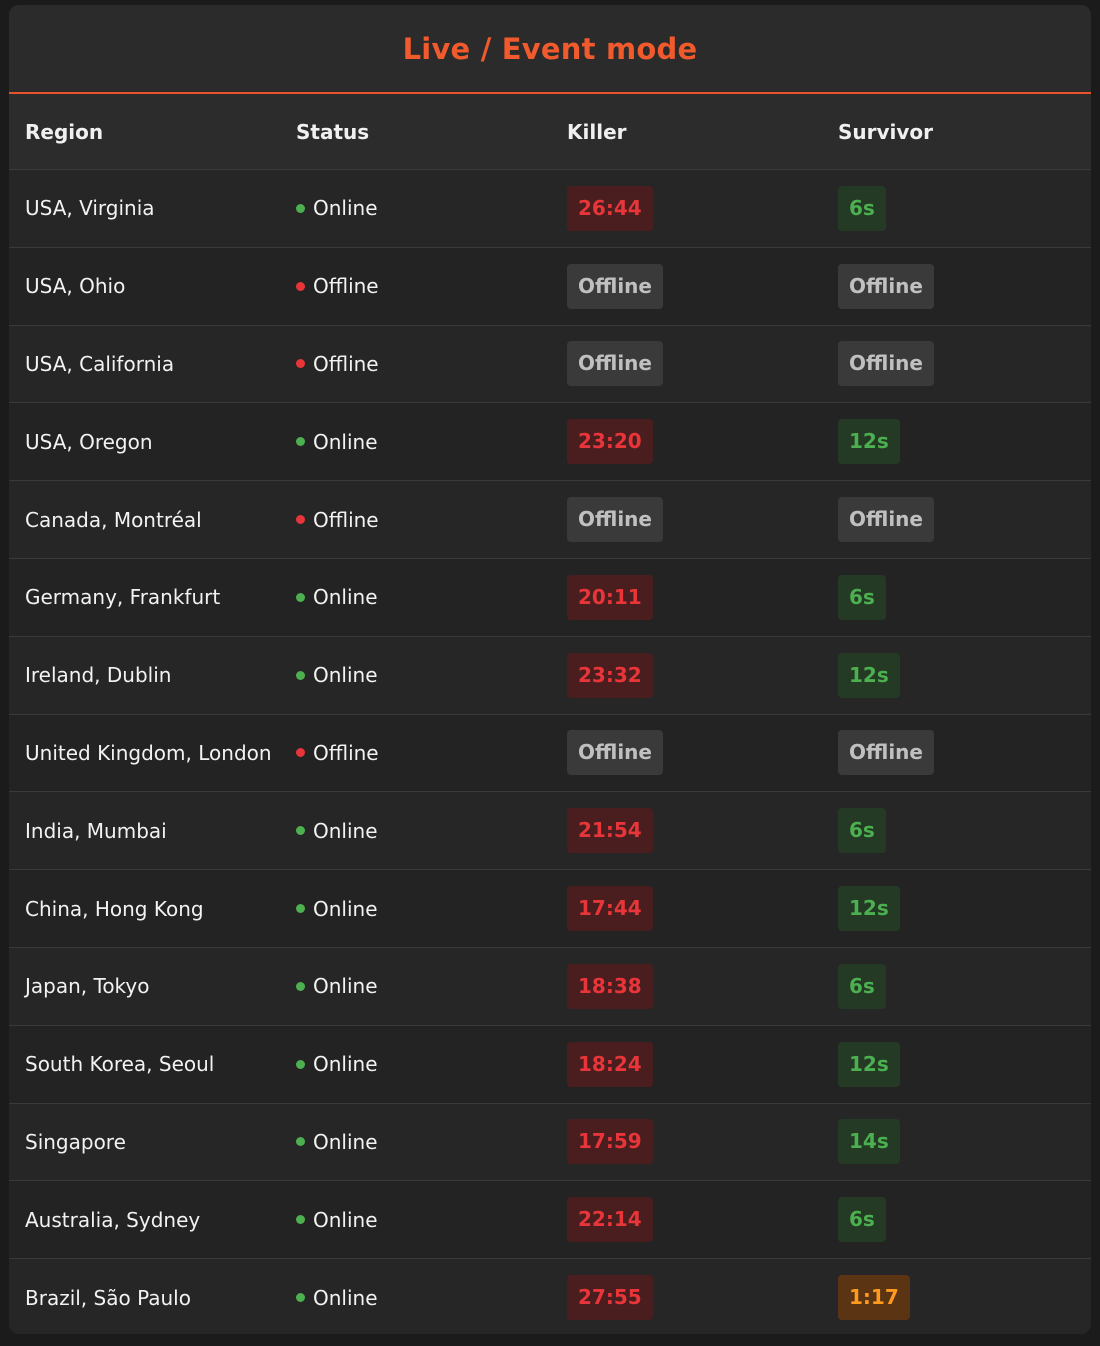 Image resolution: width=1100 pixels, height=1346 pixels. I want to click on killer-cell: 23:32, so click(686, 675).